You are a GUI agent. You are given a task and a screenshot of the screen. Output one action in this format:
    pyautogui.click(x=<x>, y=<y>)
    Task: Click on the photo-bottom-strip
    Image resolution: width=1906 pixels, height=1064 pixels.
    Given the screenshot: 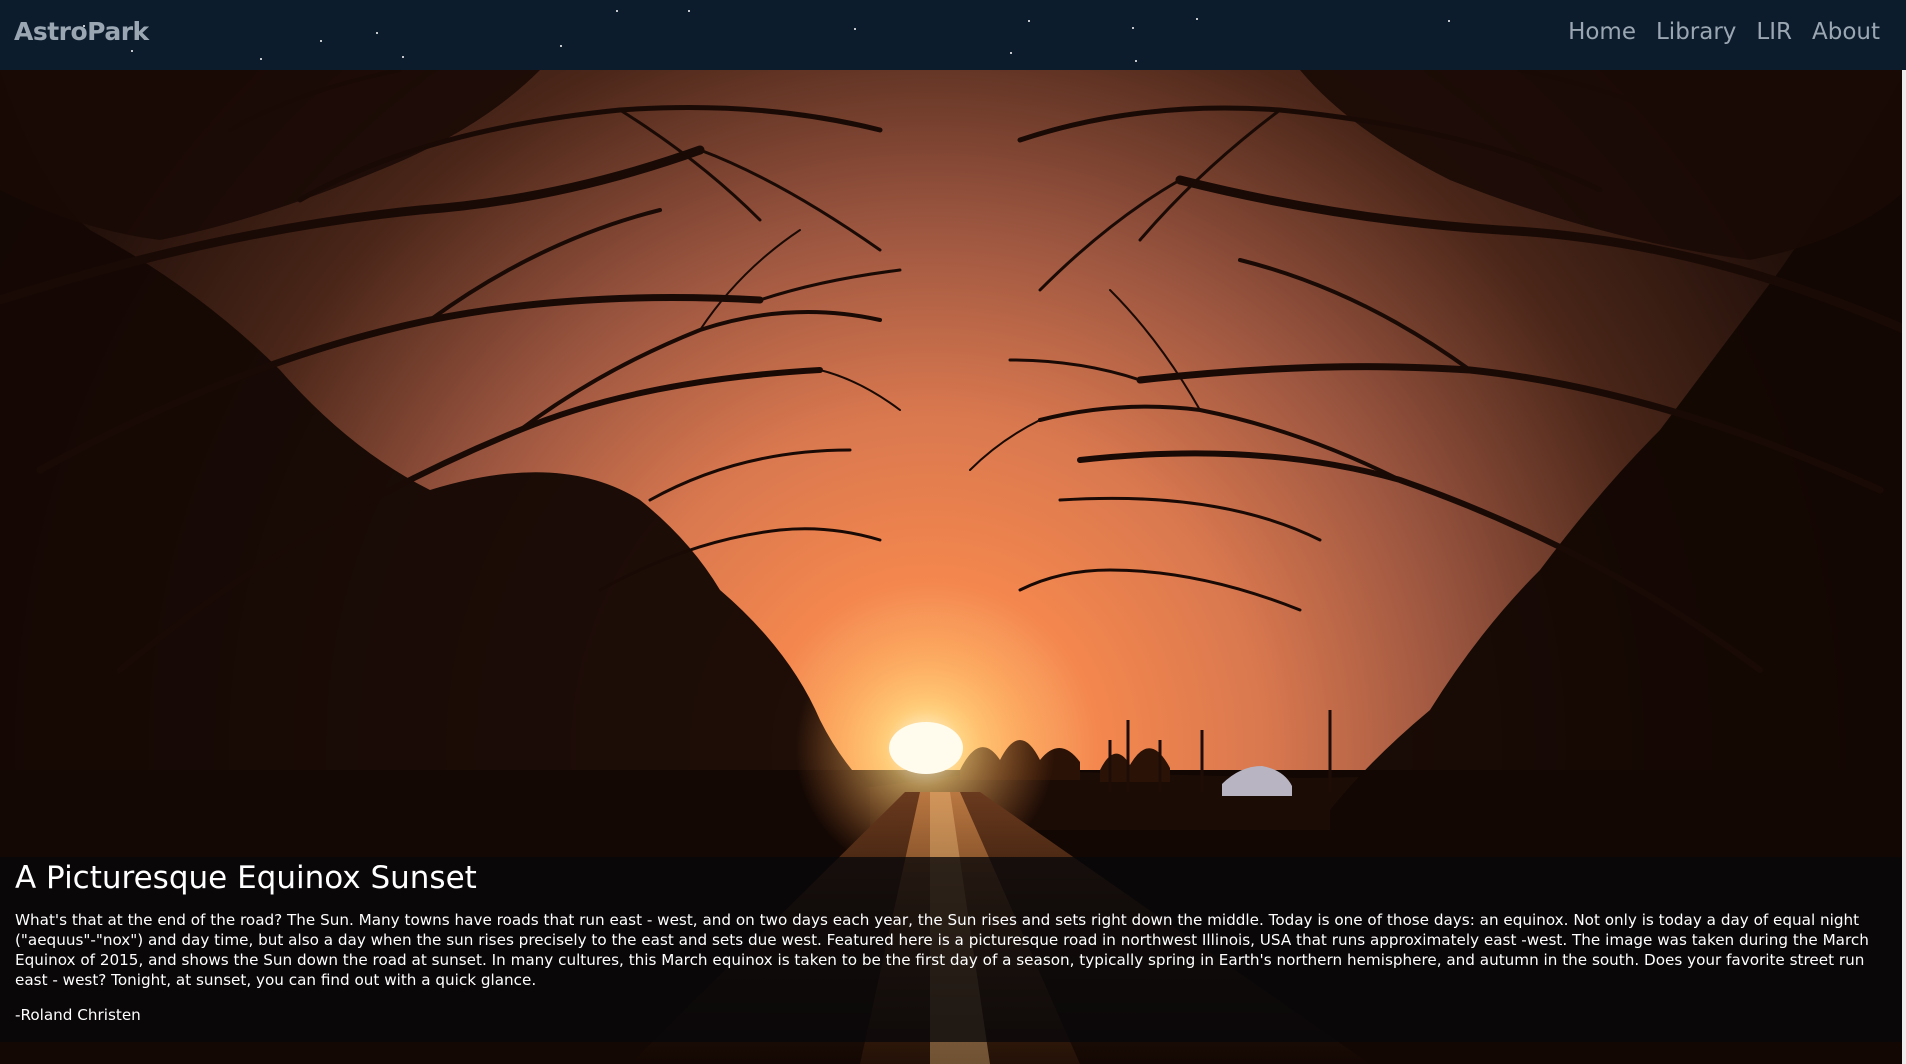 What is the action you would take?
    pyautogui.click(x=951, y=1053)
    